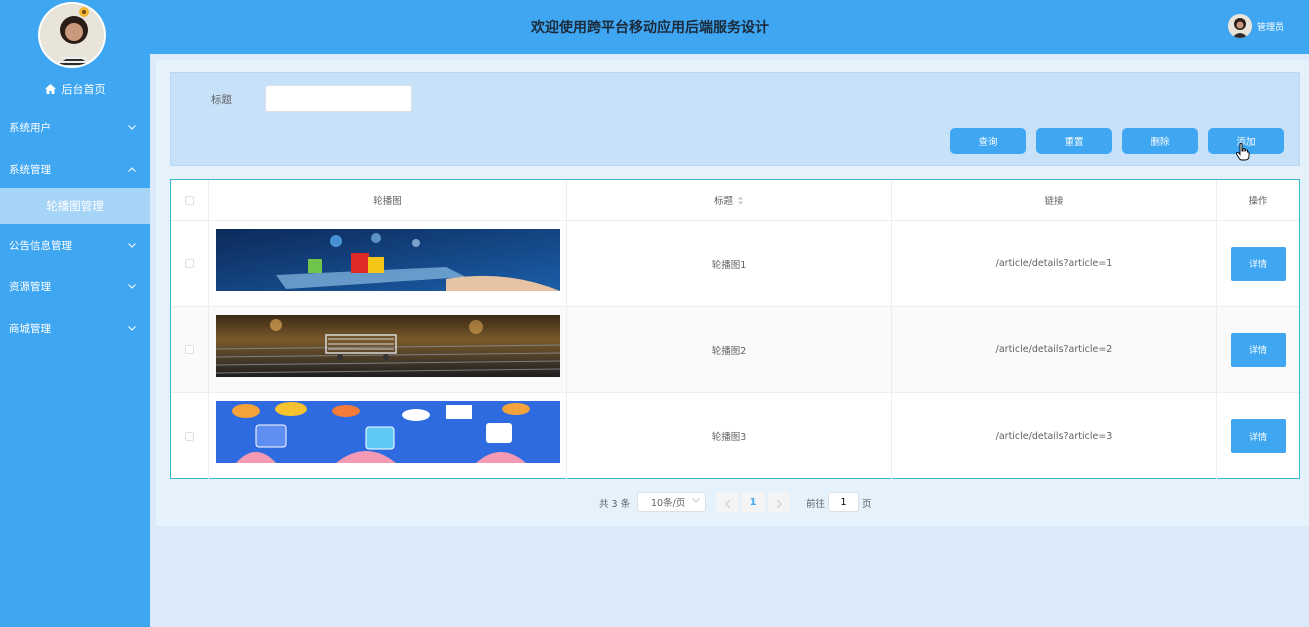  Describe the element at coordinates (1242, 154) in the screenshot. I see `hand-cursor-icon` at that location.